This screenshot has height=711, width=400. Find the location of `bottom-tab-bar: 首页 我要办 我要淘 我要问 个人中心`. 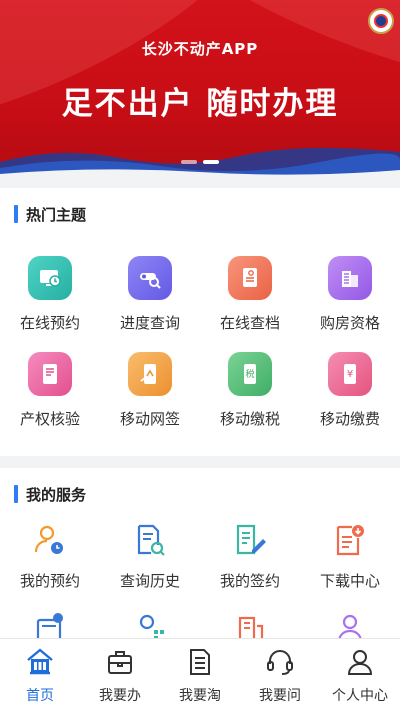

bottom-tab-bar: 首页 我要办 我要淘 我要问 个人中心 is located at coordinates (200, 674).